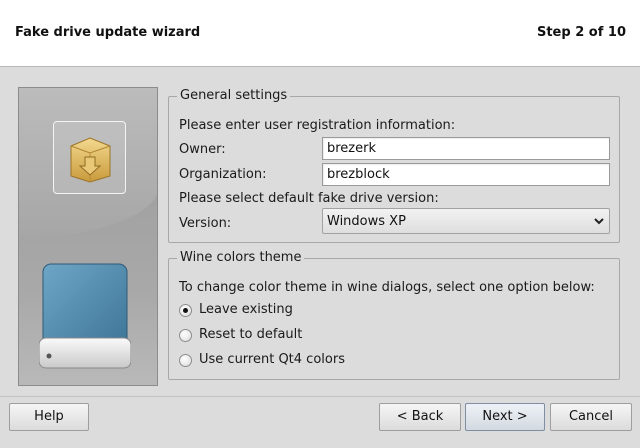 The image size is (640, 448). What do you see at coordinates (251, 334) in the screenshot?
I see `radio-label: Reset to default` at bounding box center [251, 334].